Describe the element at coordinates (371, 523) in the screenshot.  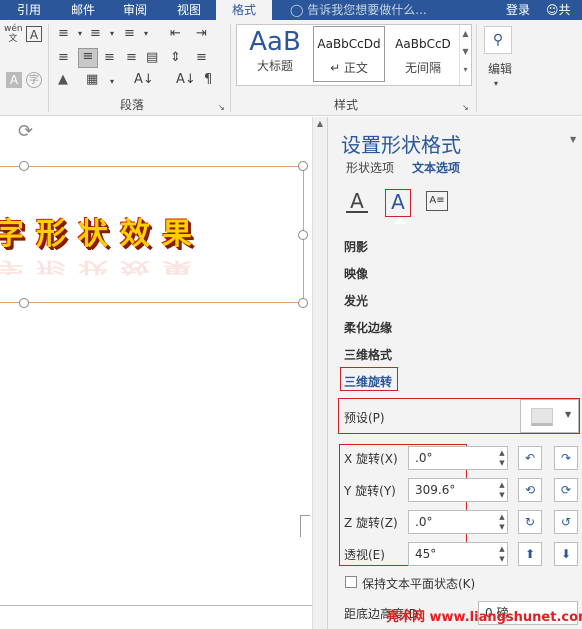
I see `z-rotation-label: Z 旋转(Z)` at that location.